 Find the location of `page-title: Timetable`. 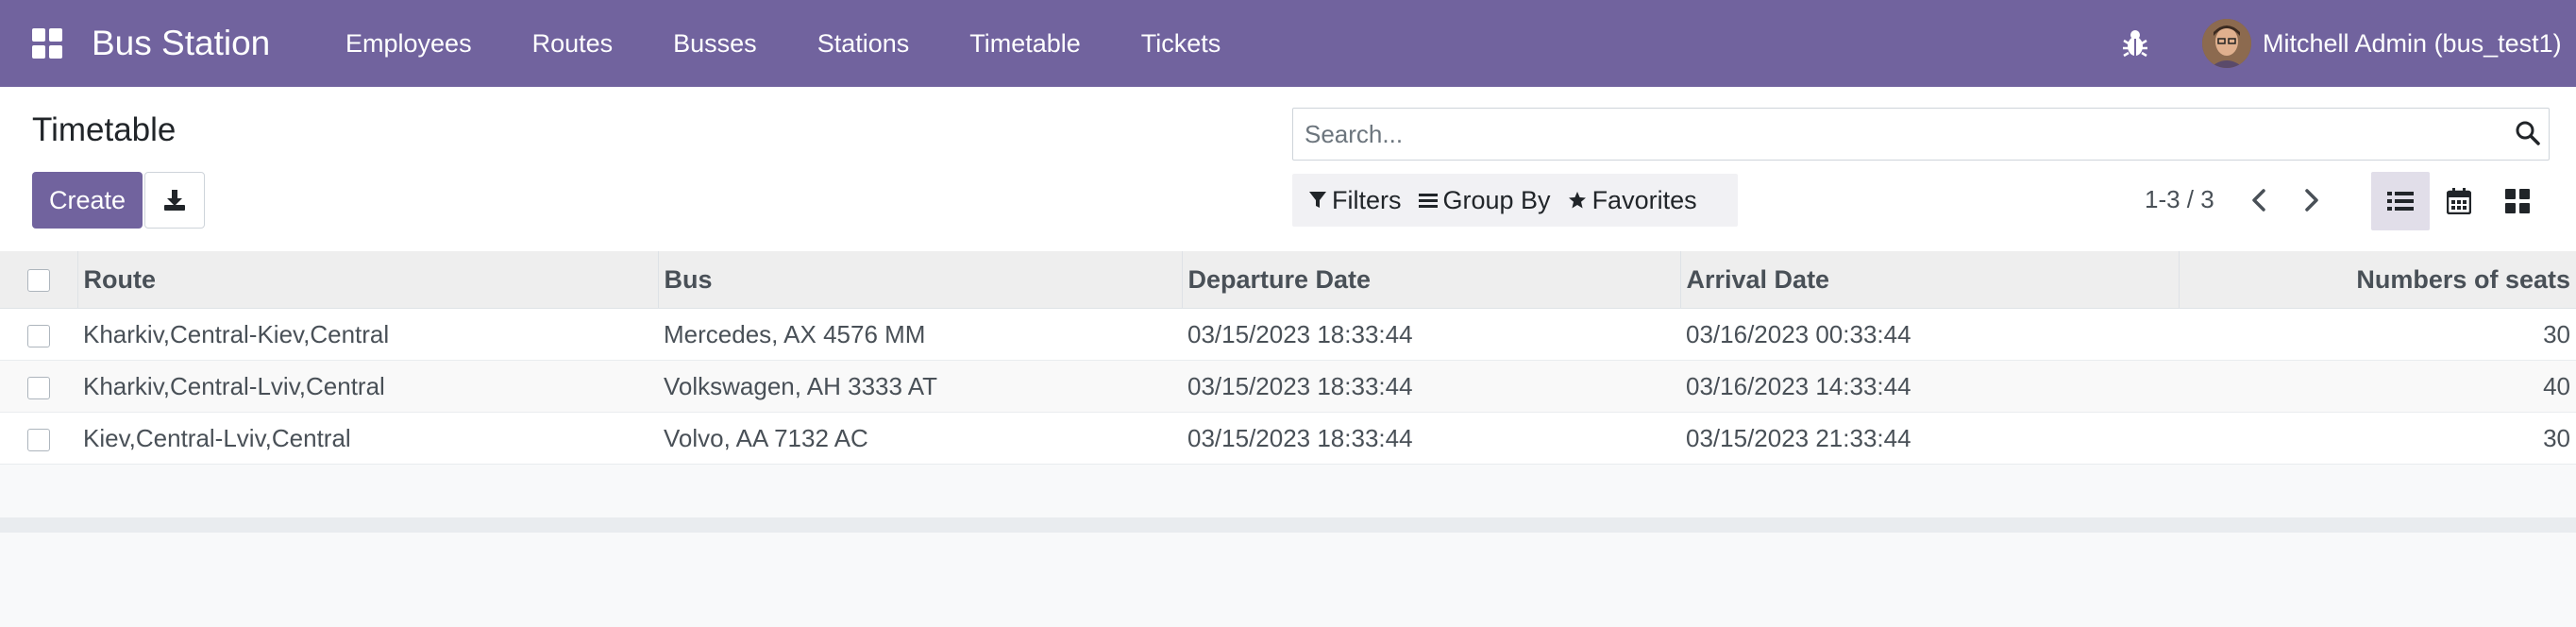

page-title: Timetable is located at coordinates (105, 129).